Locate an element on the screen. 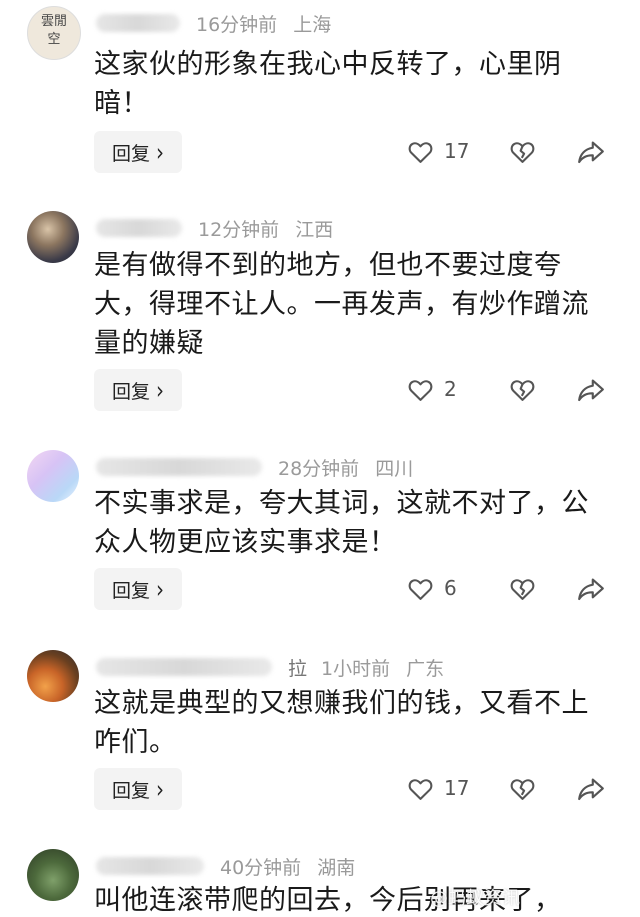  comment-meta: 12分钟前 江西 is located at coordinates (214, 228).